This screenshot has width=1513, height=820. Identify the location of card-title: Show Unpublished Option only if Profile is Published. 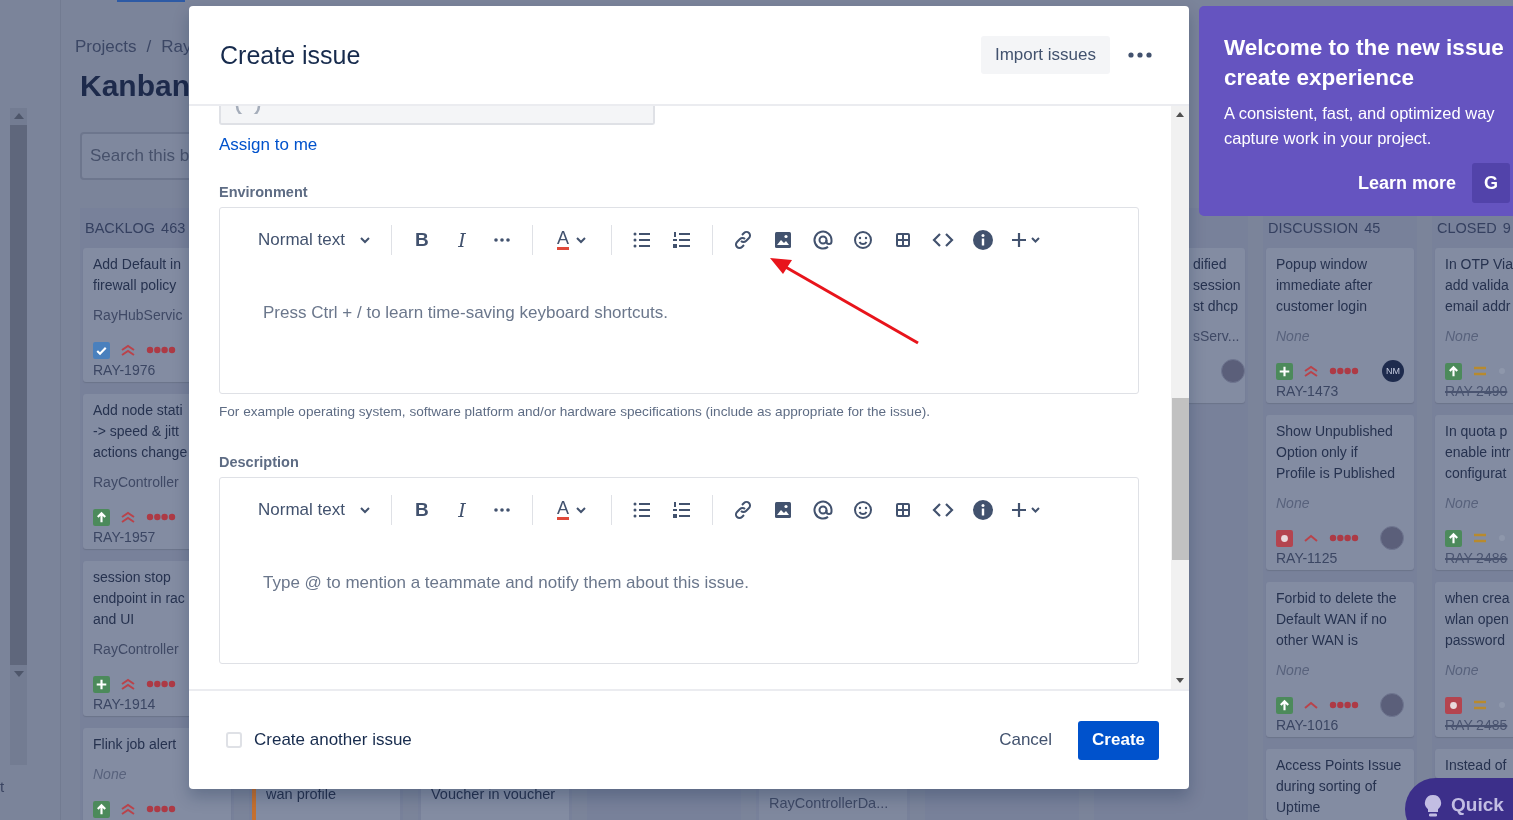
(1336, 452).